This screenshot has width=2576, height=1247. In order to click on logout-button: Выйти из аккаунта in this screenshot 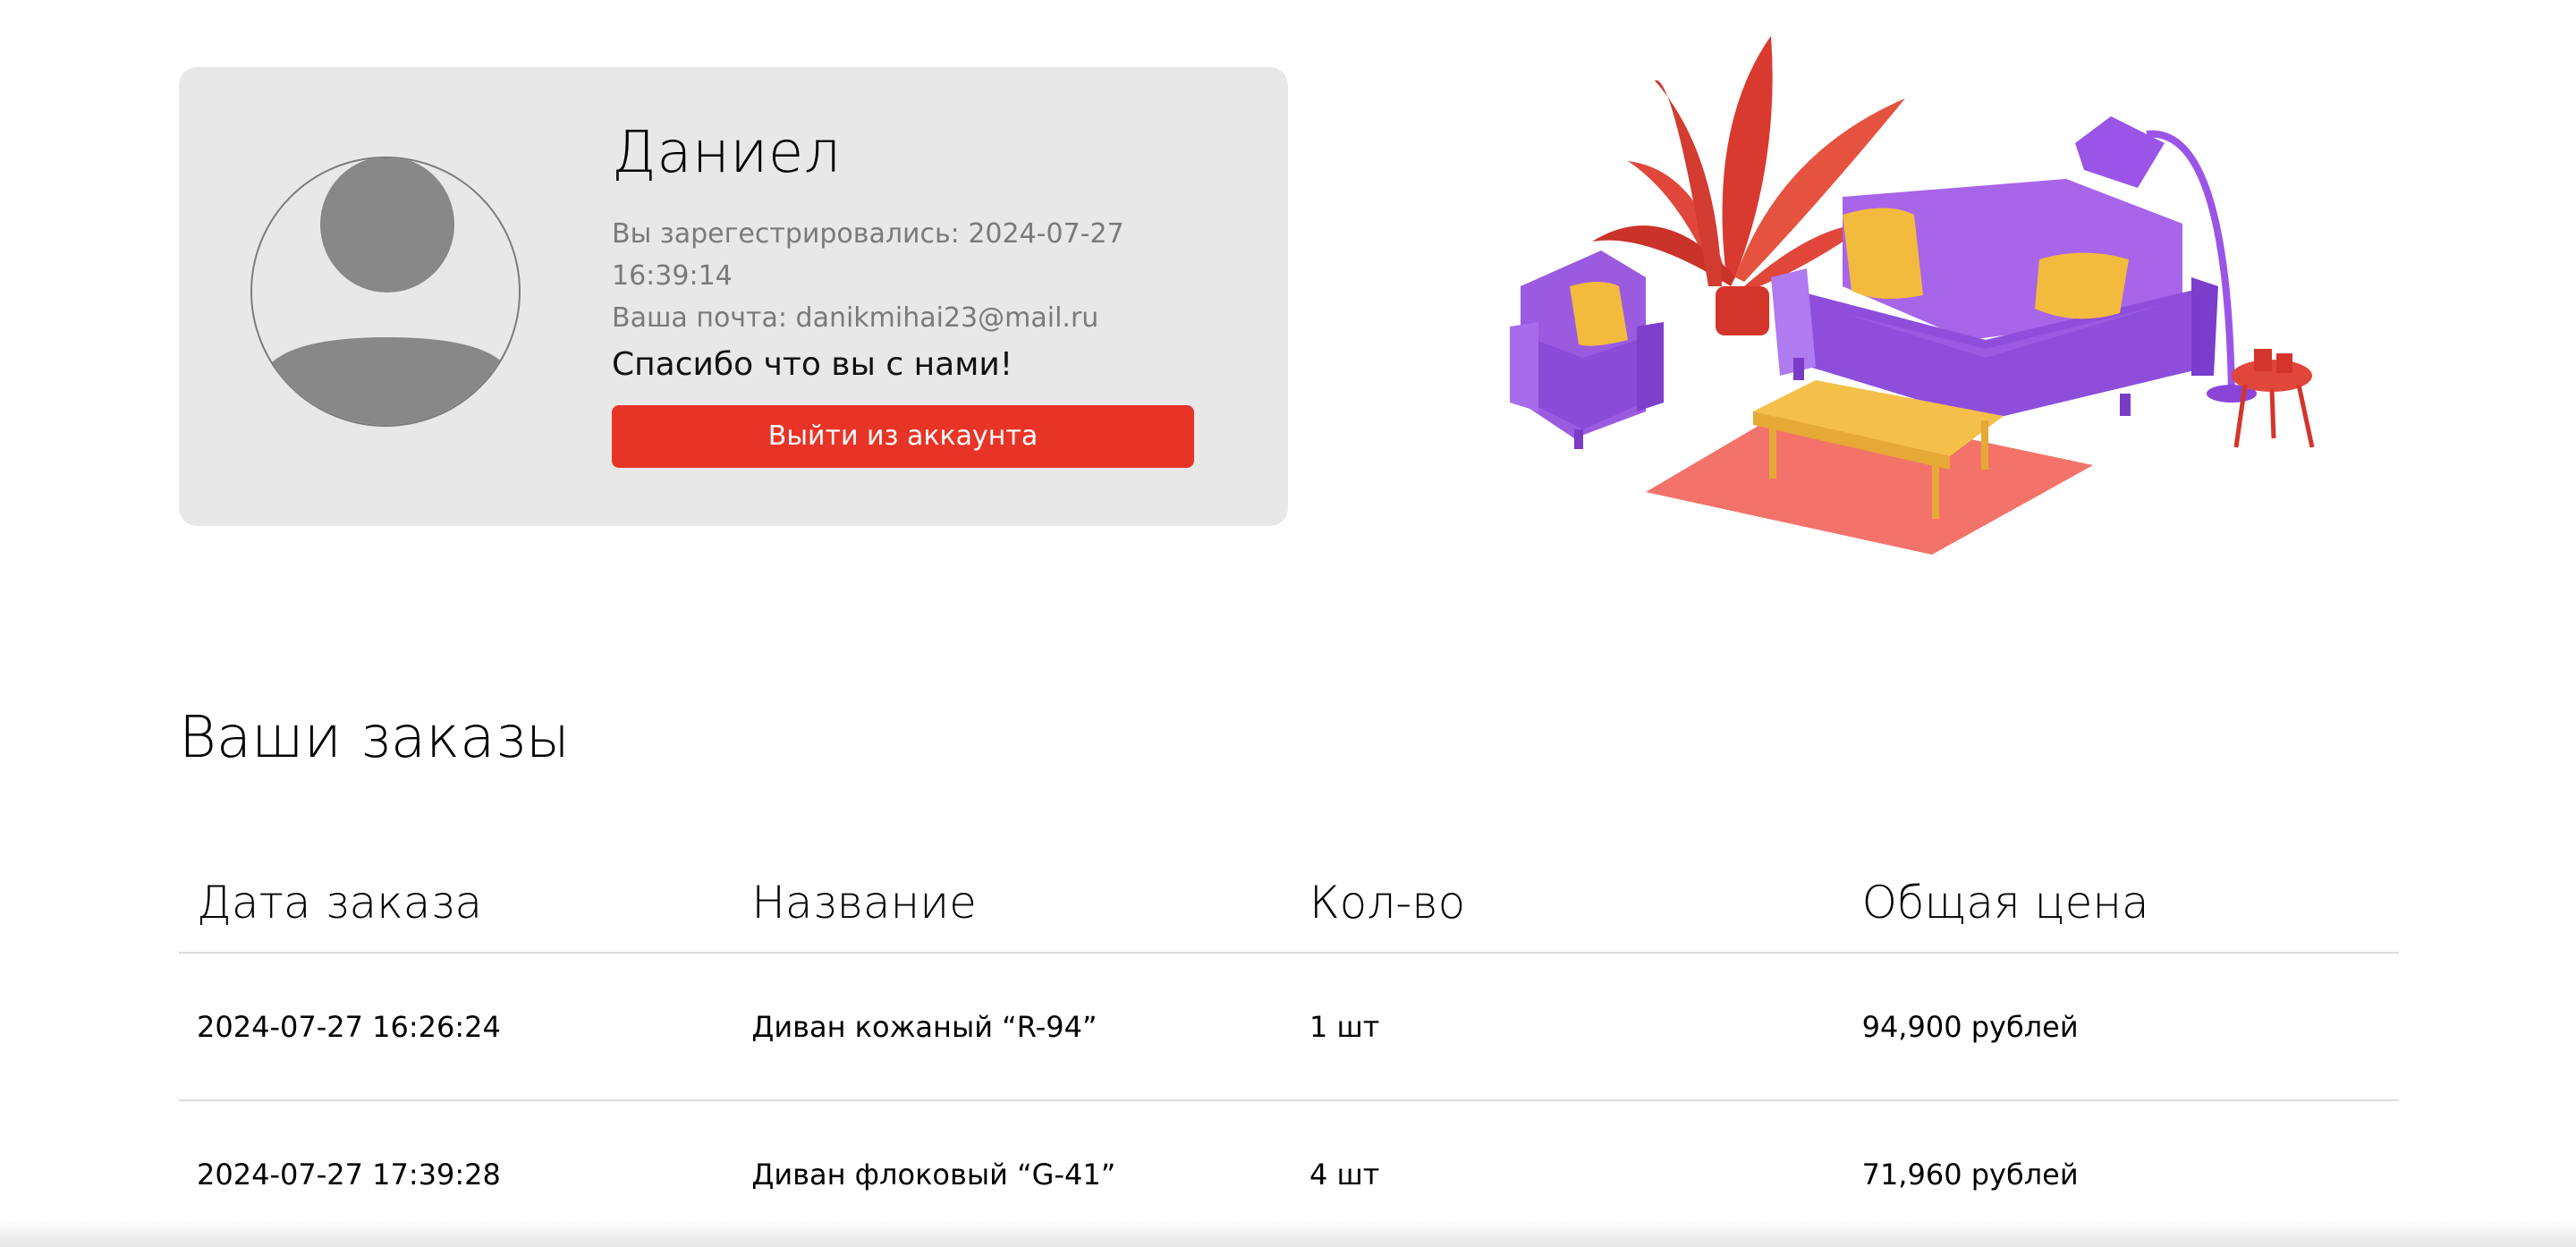, I will do `click(903, 436)`.